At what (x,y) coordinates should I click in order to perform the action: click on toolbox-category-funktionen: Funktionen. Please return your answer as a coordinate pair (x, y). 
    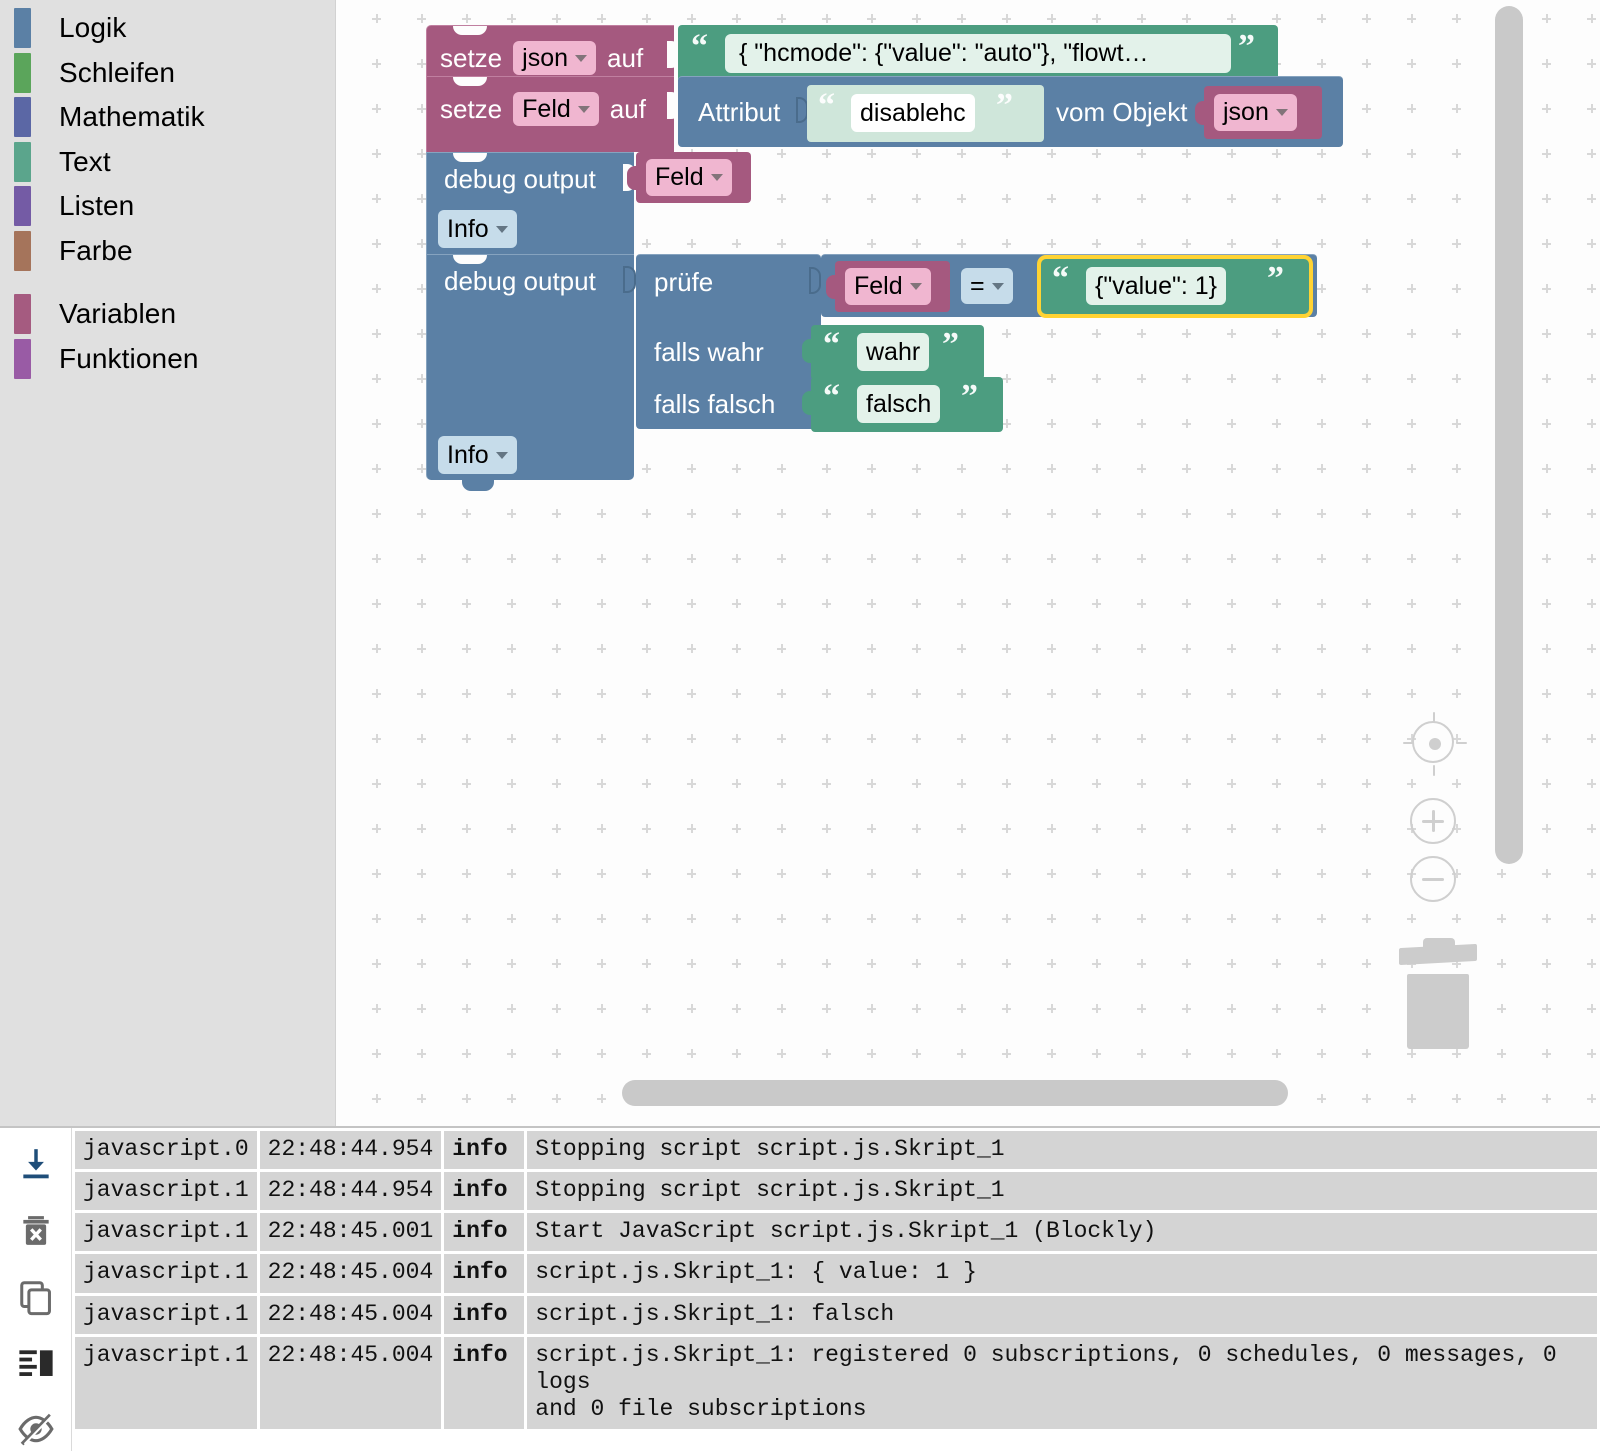
    Looking at the image, I should click on (167, 359).